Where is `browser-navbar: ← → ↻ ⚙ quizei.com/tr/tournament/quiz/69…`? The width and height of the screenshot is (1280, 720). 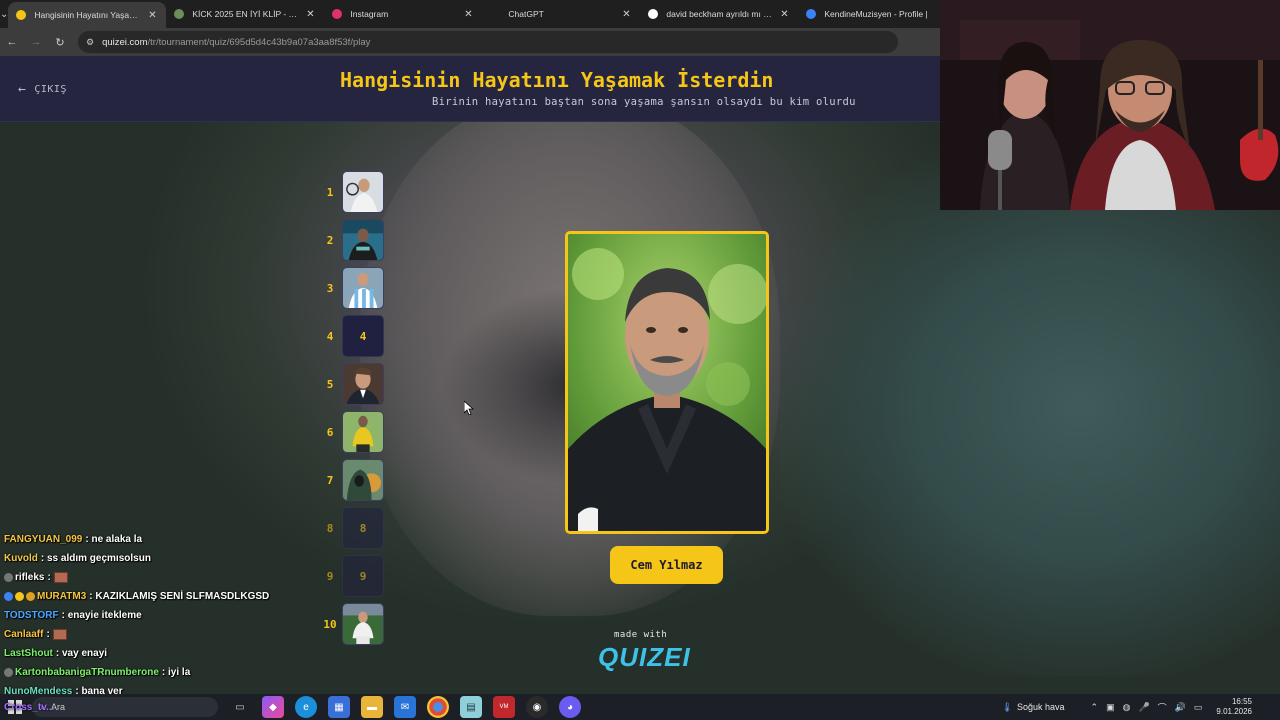 browser-navbar: ← → ↻ ⚙ quizei.com/tr/tournament/quiz/69… is located at coordinates (470, 42).